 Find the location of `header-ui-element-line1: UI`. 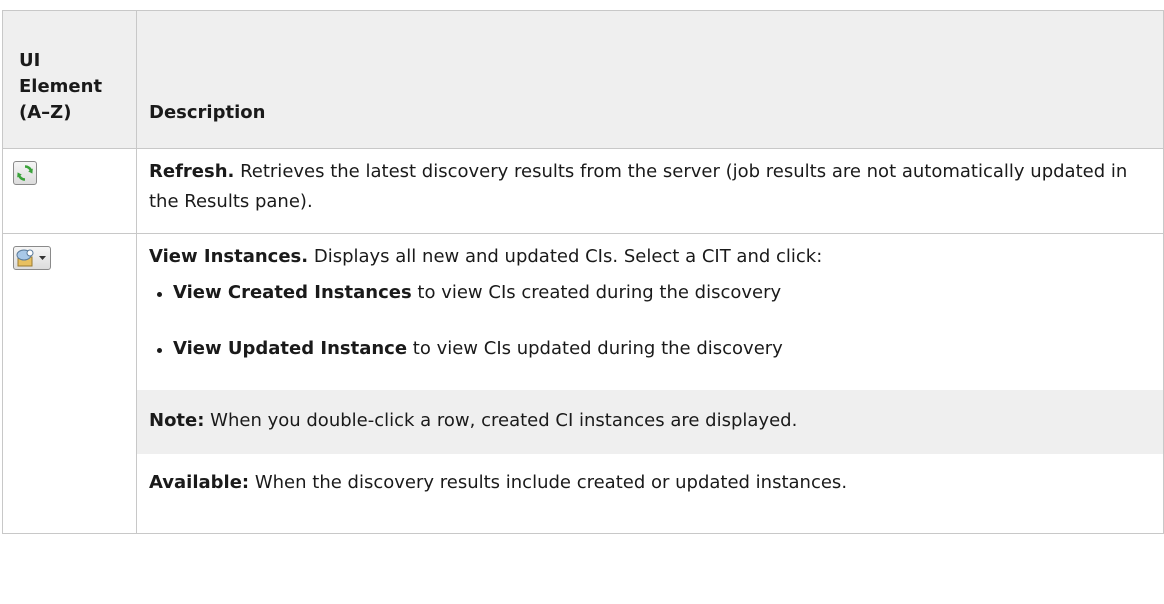

header-ui-element-line1: UI is located at coordinates (30, 60).